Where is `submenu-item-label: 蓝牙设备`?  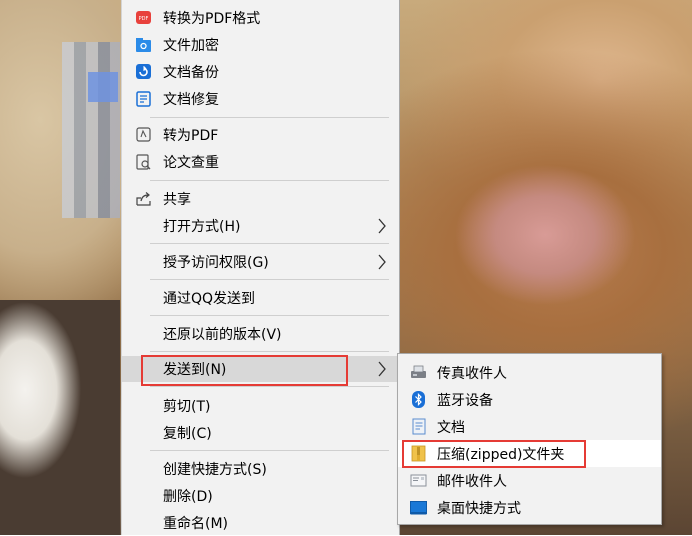 submenu-item-label: 蓝牙设备 is located at coordinates (465, 401).